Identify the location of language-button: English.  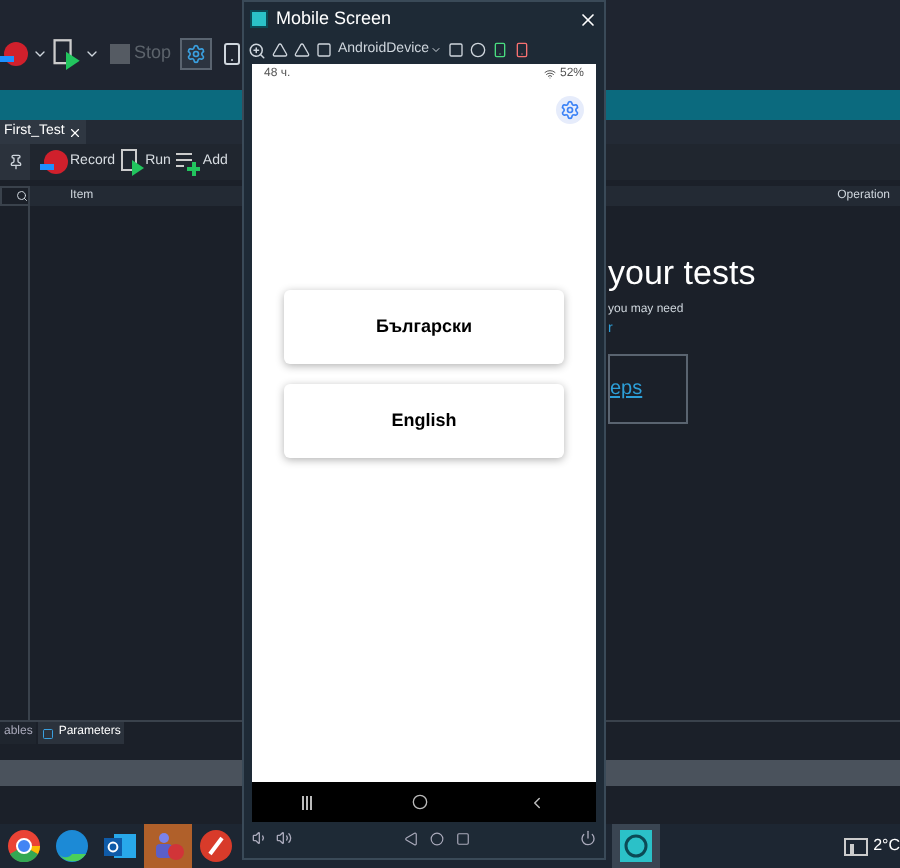
(424, 421).